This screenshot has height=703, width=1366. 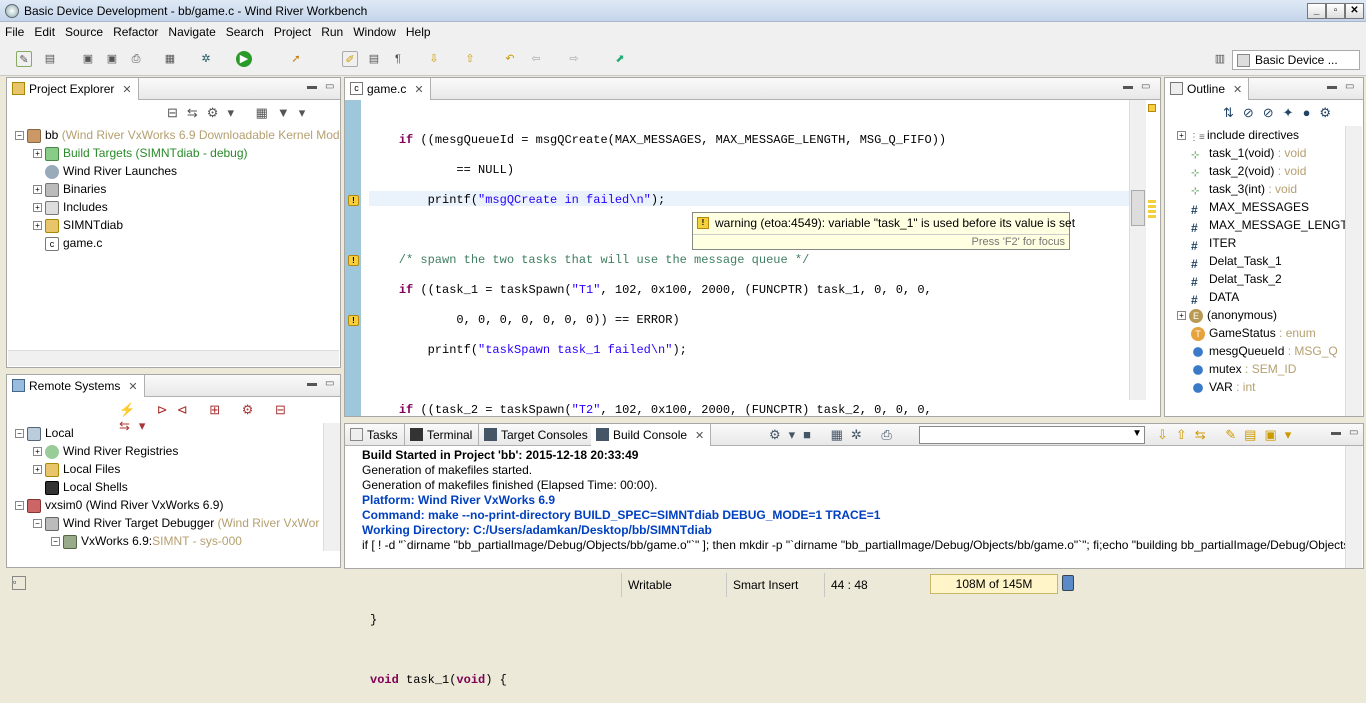 What do you see at coordinates (135, 32) in the screenshot?
I see `menu-refactor: Refactor` at bounding box center [135, 32].